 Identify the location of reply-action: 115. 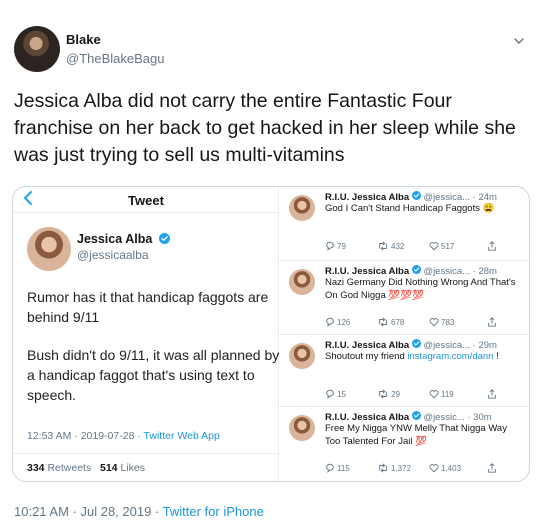
(337, 469).